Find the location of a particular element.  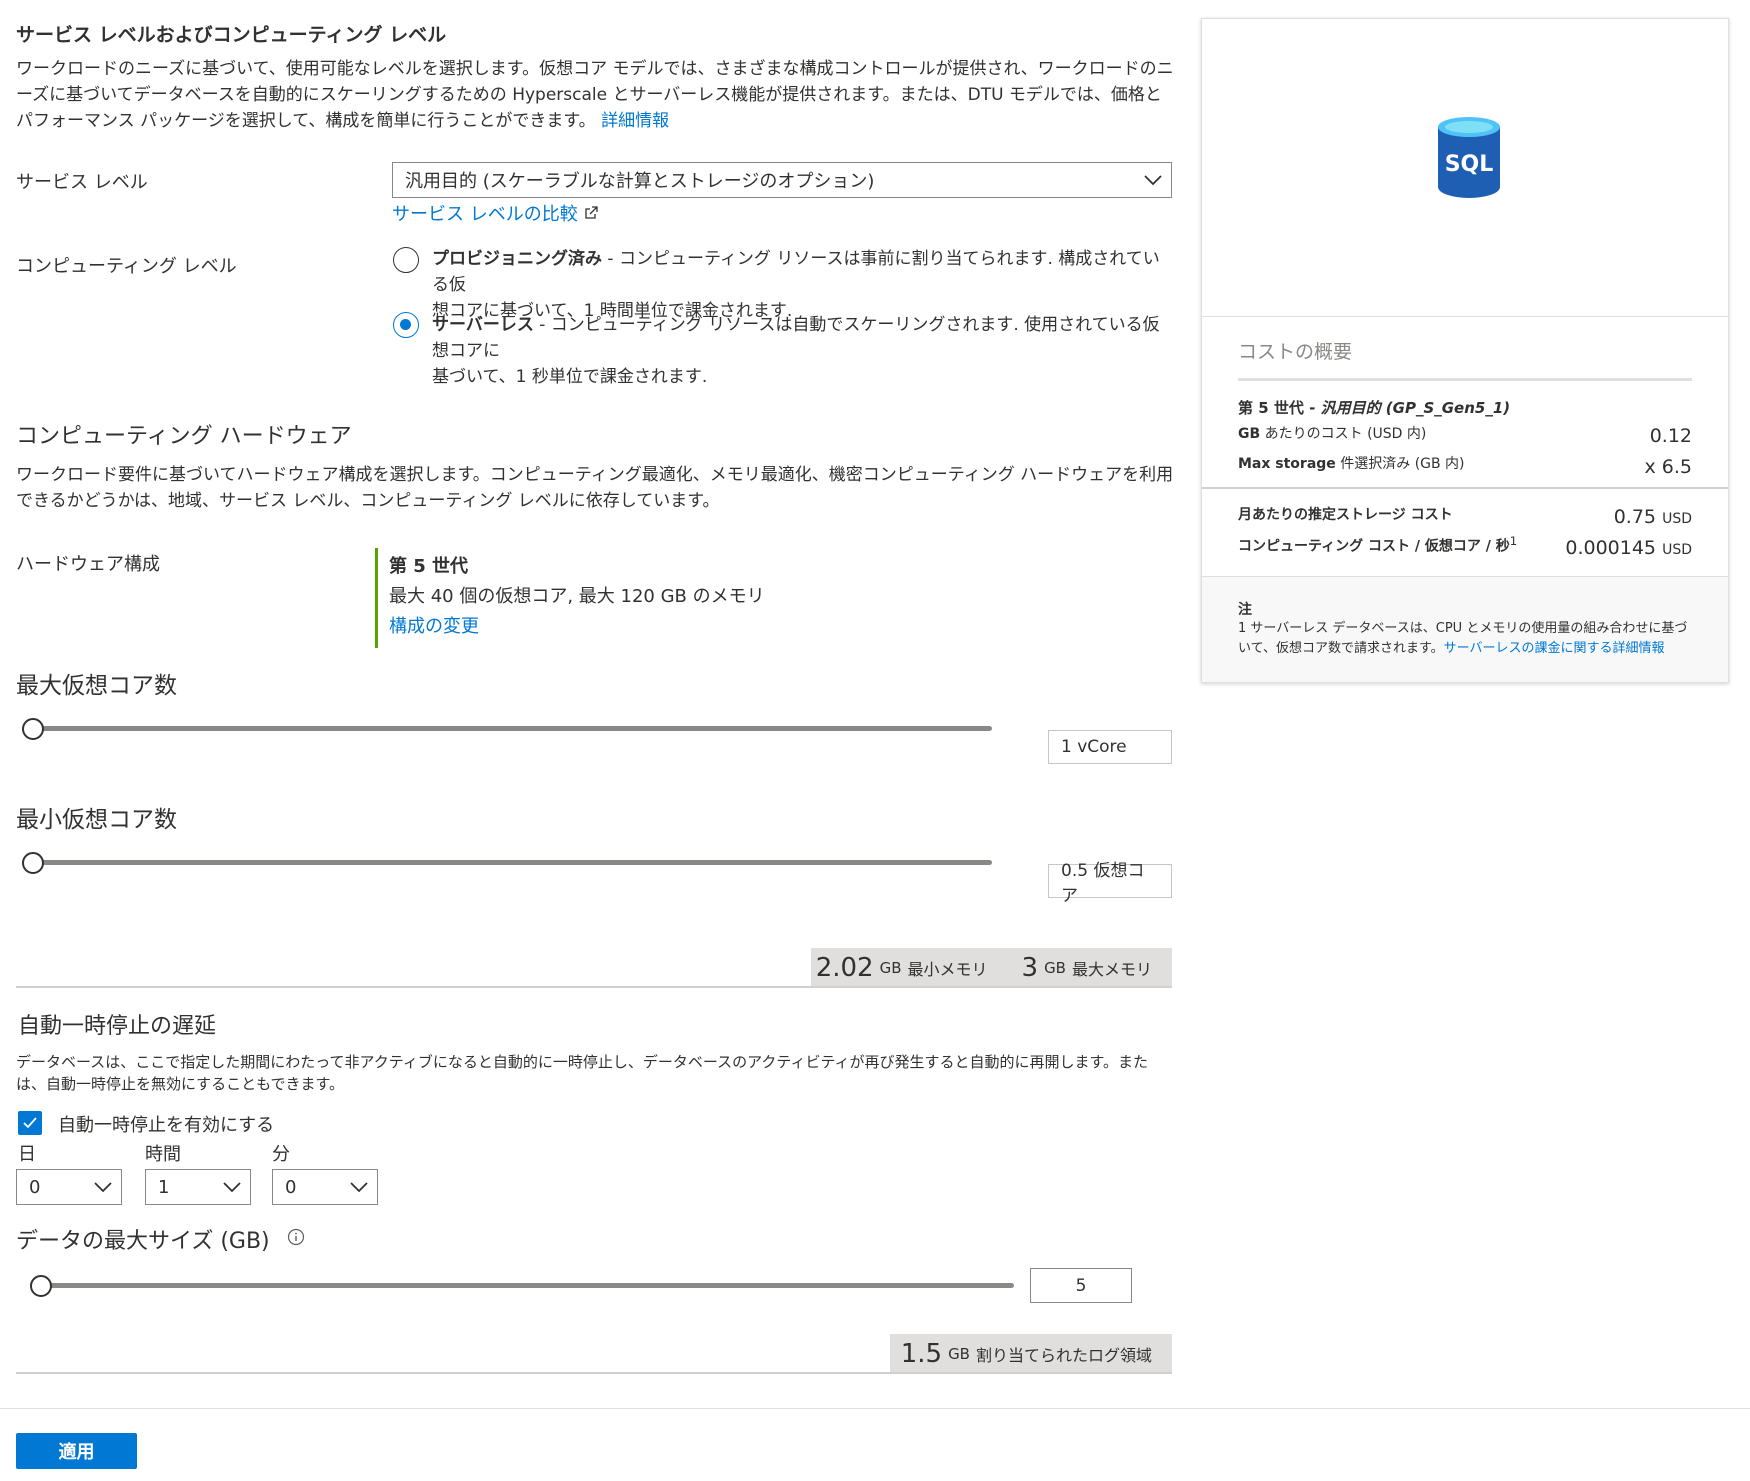

cost-sku-line: 第 5 世代 - 汎用目的 (GP_S_Gen5_1) is located at coordinates (1374, 408).